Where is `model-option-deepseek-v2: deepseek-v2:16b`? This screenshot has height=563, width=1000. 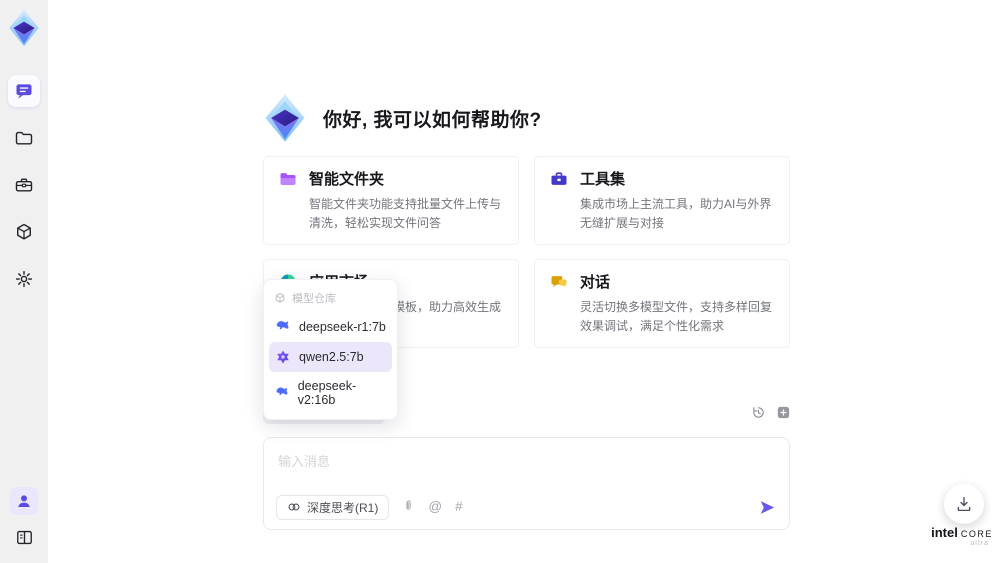 model-option-deepseek-v2: deepseek-v2:16b is located at coordinates (330, 393).